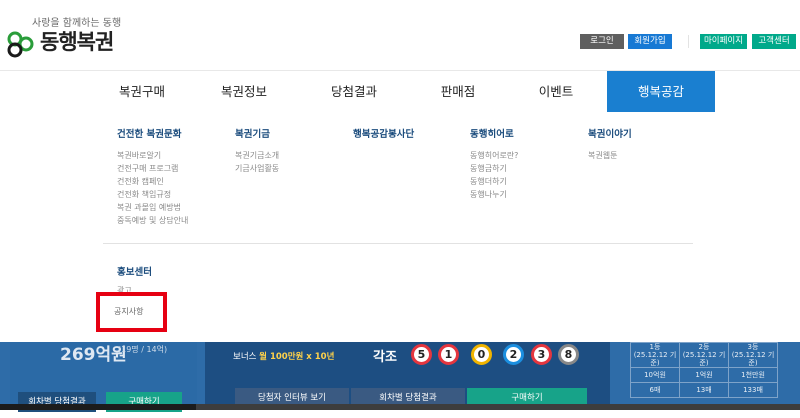 This screenshot has width=800, height=418. I want to click on logo-brand-name: 동행복권, so click(77, 42).